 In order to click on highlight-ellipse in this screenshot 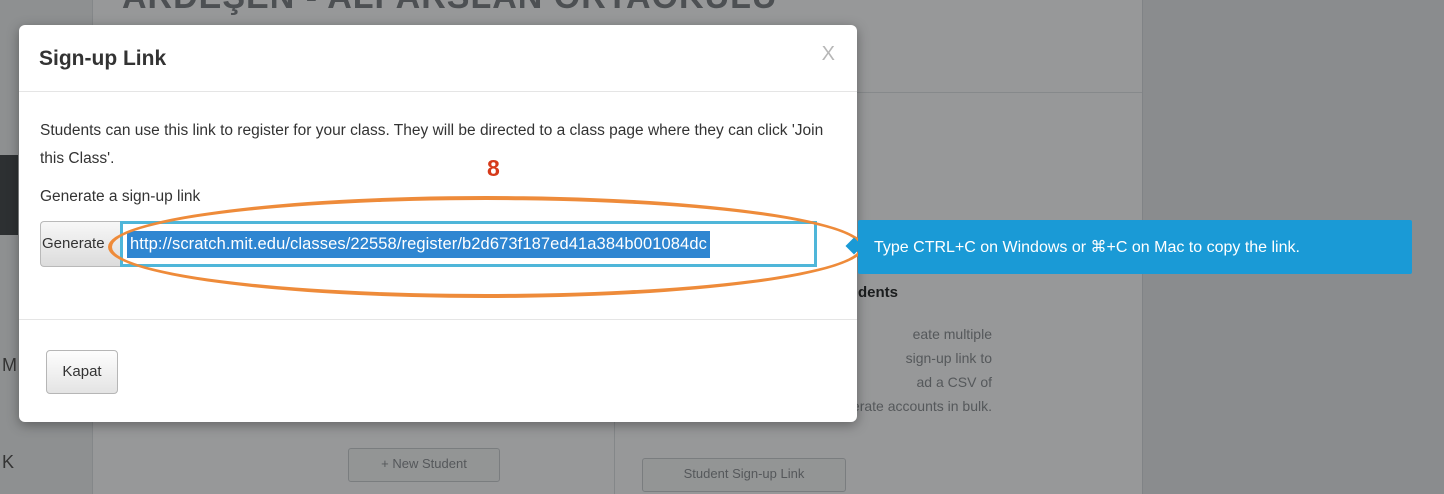, I will do `click(486, 247)`.